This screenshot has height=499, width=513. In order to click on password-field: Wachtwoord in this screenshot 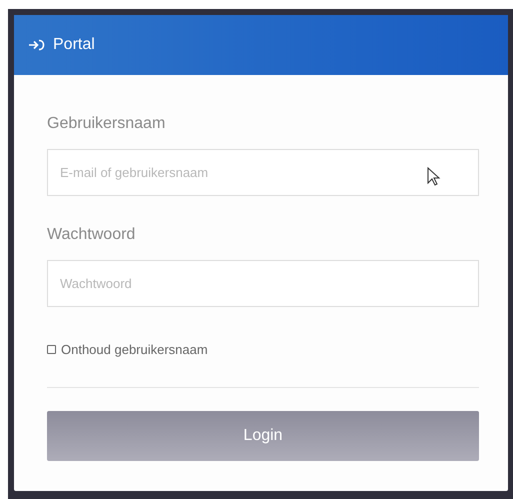, I will do `click(263, 283)`.